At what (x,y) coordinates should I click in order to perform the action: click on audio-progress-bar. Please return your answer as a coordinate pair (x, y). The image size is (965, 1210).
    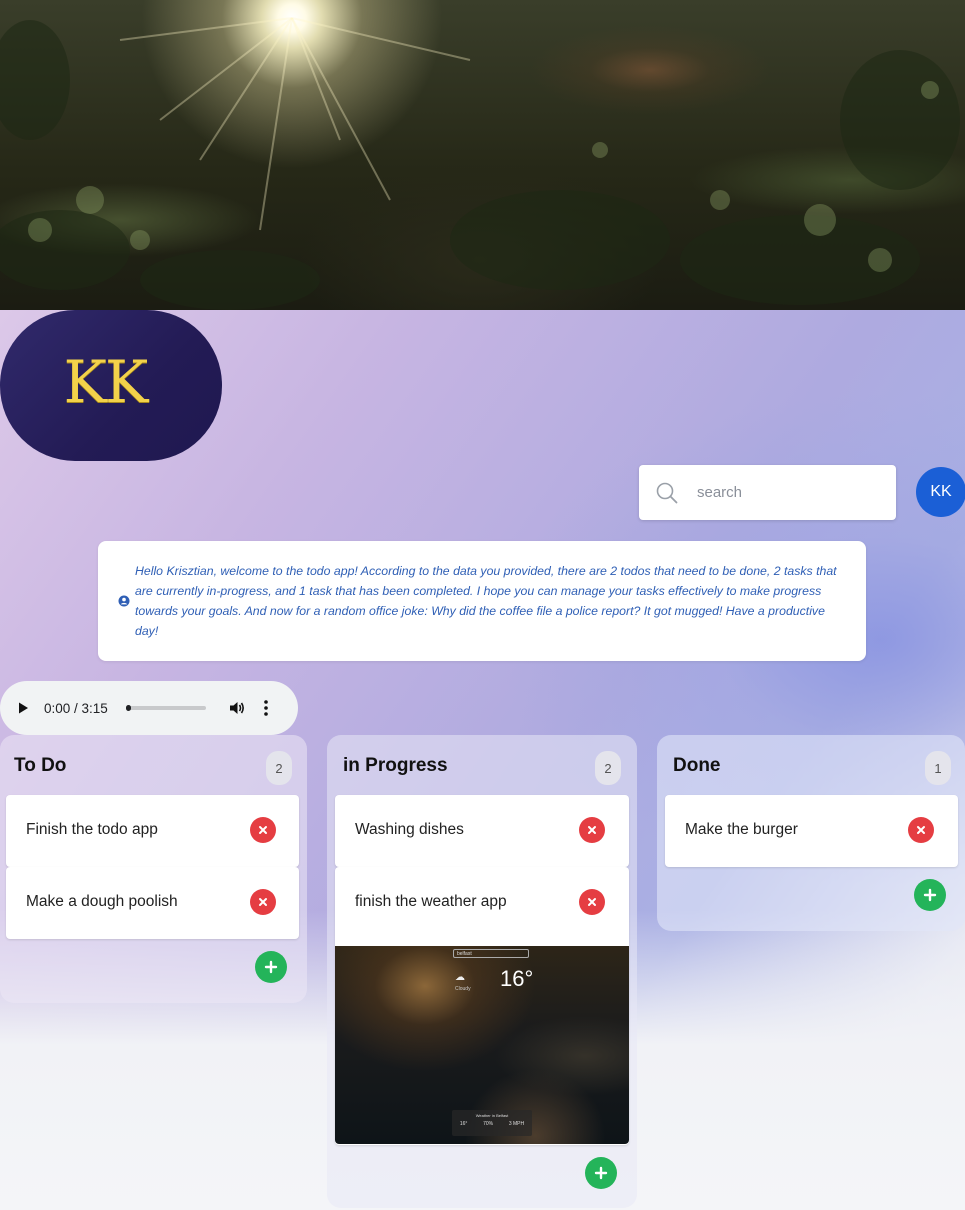
    Looking at the image, I should click on (166, 708).